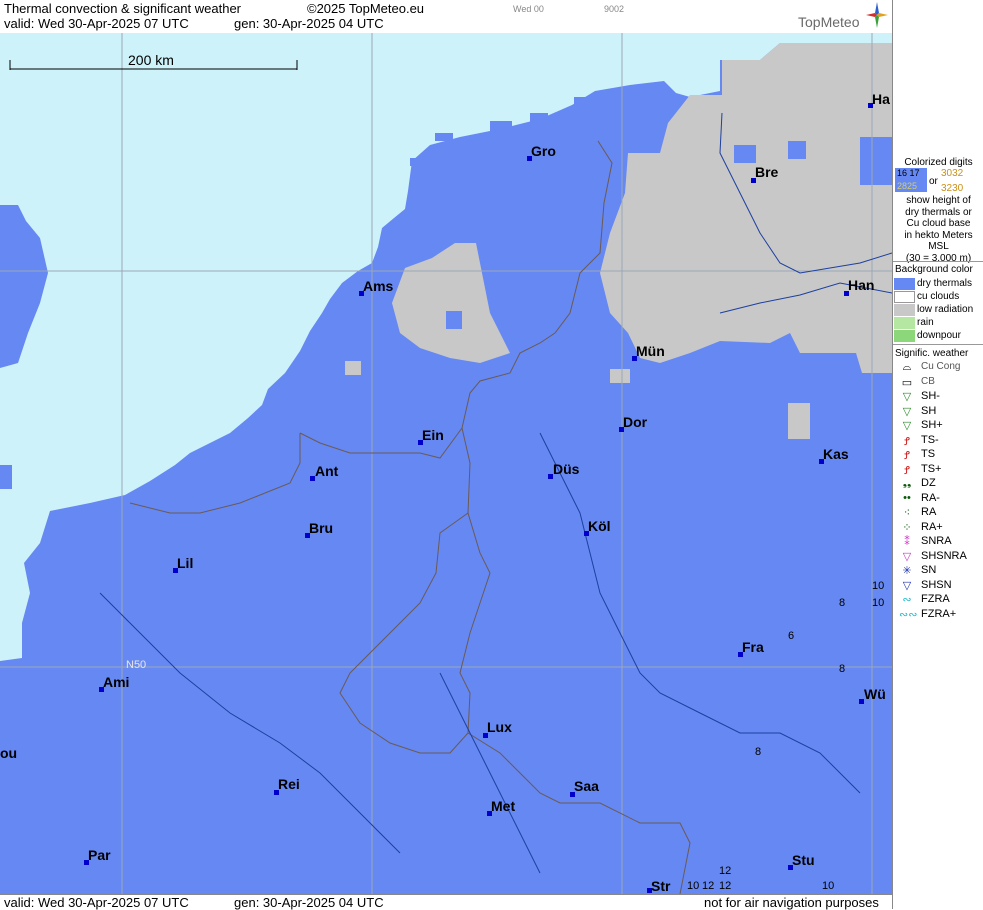 Image resolution: width=983 pixels, height=910 pixels. I want to click on colorized-digits-title: Colorized digits, so click(938, 162).